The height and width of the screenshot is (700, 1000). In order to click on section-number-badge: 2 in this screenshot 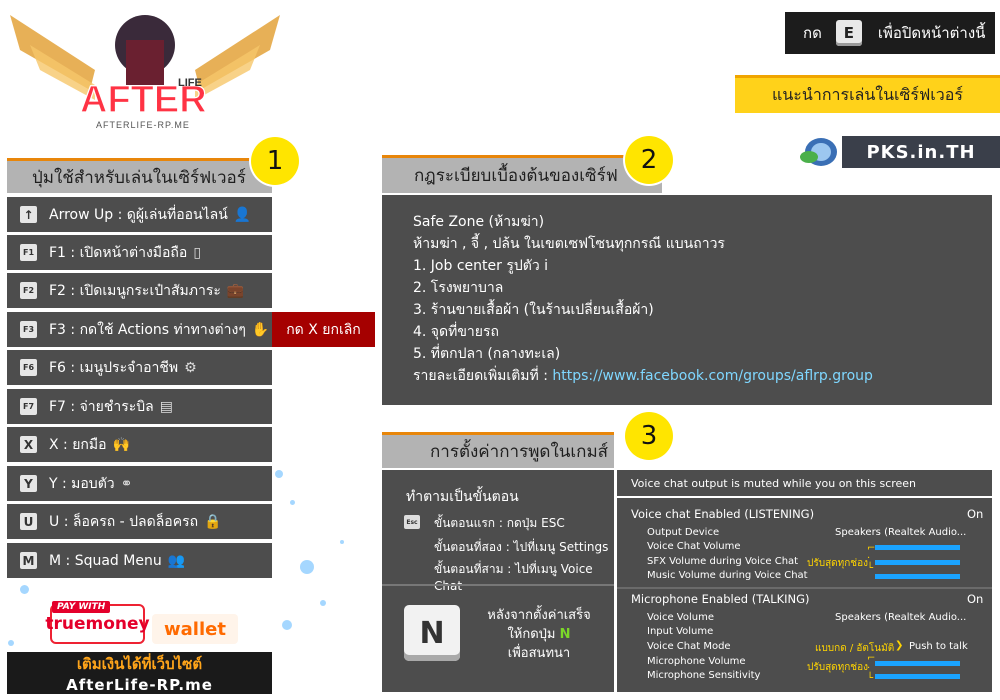, I will do `click(649, 160)`.